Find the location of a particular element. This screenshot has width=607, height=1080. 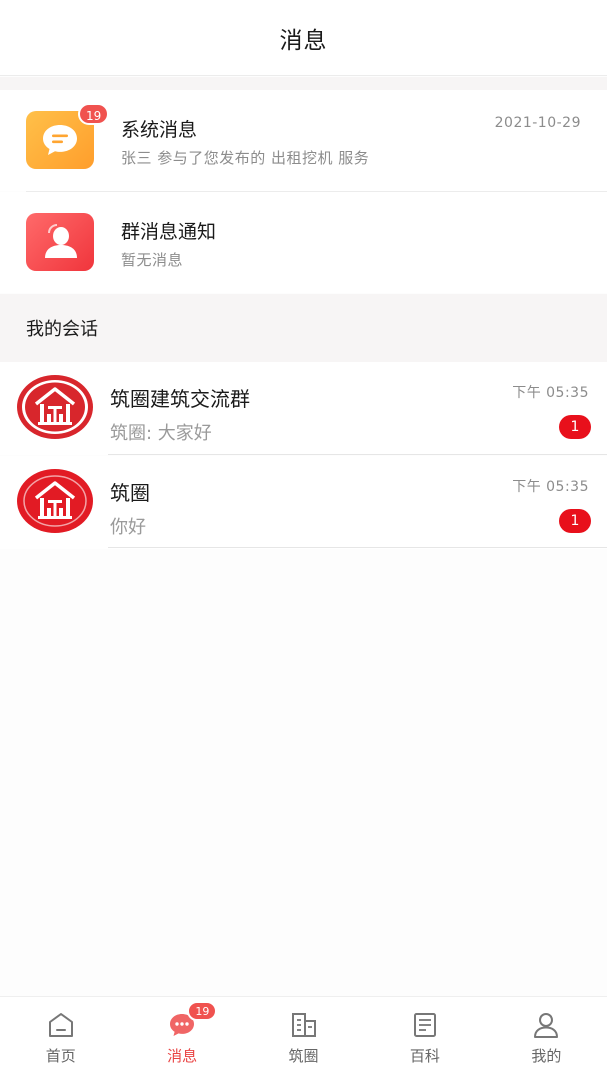

system-messages-date: 2021-10-29 is located at coordinates (537, 123).